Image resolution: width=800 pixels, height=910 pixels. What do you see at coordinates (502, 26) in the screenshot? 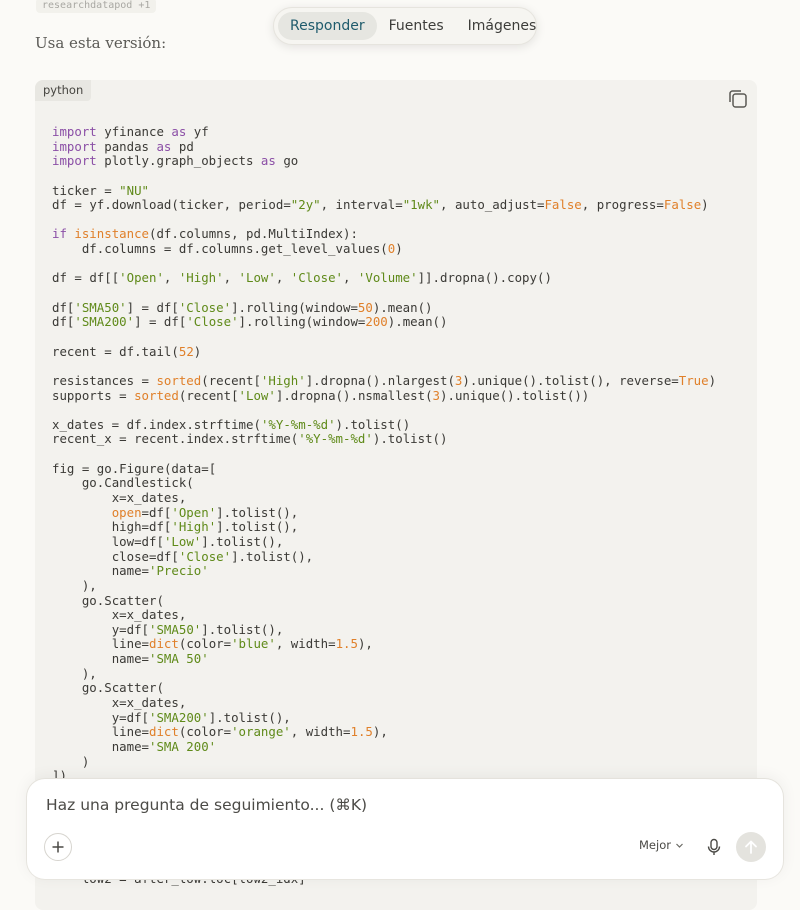
I see `tab-imagenes: Imágenes` at bounding box center [502, 26].